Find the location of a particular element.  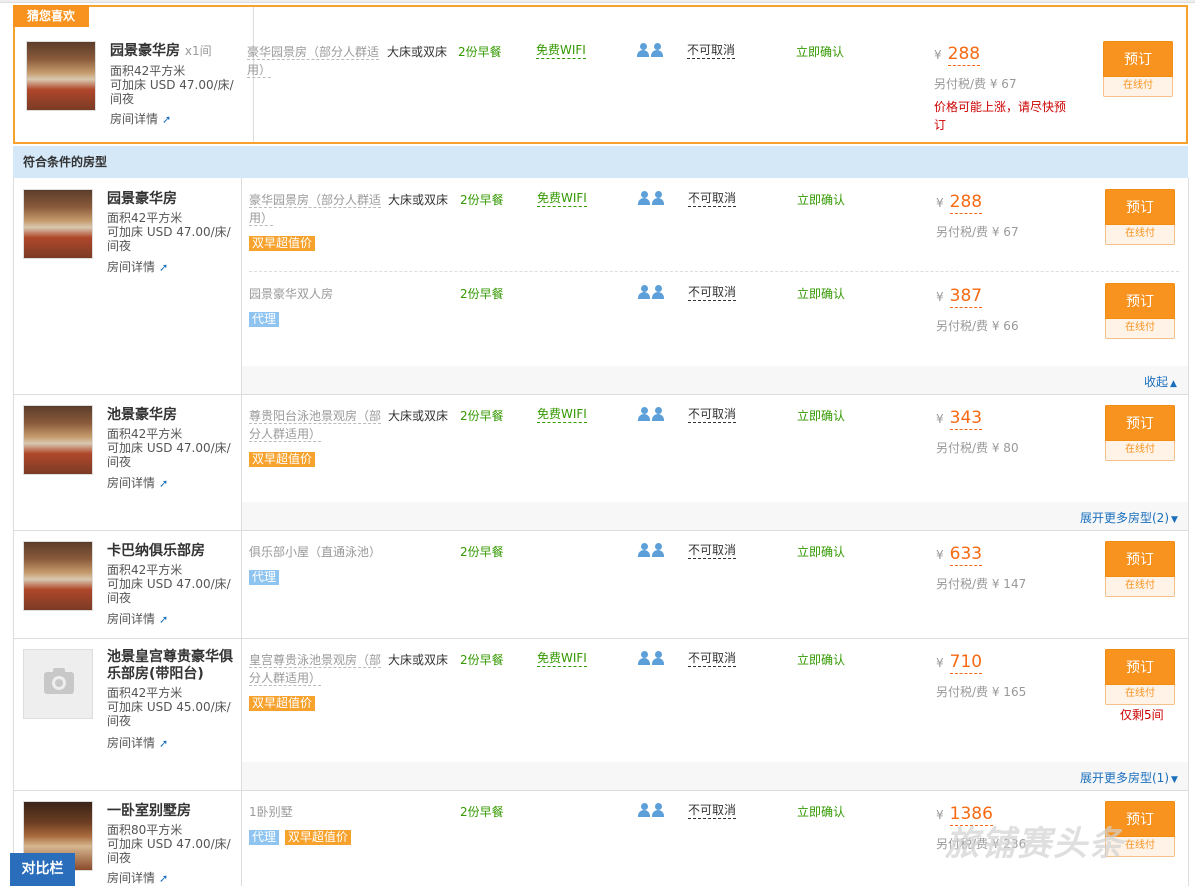

rate-name: 皇宫尊贵泳池景观房（部 is located at coordinates (315, 660).